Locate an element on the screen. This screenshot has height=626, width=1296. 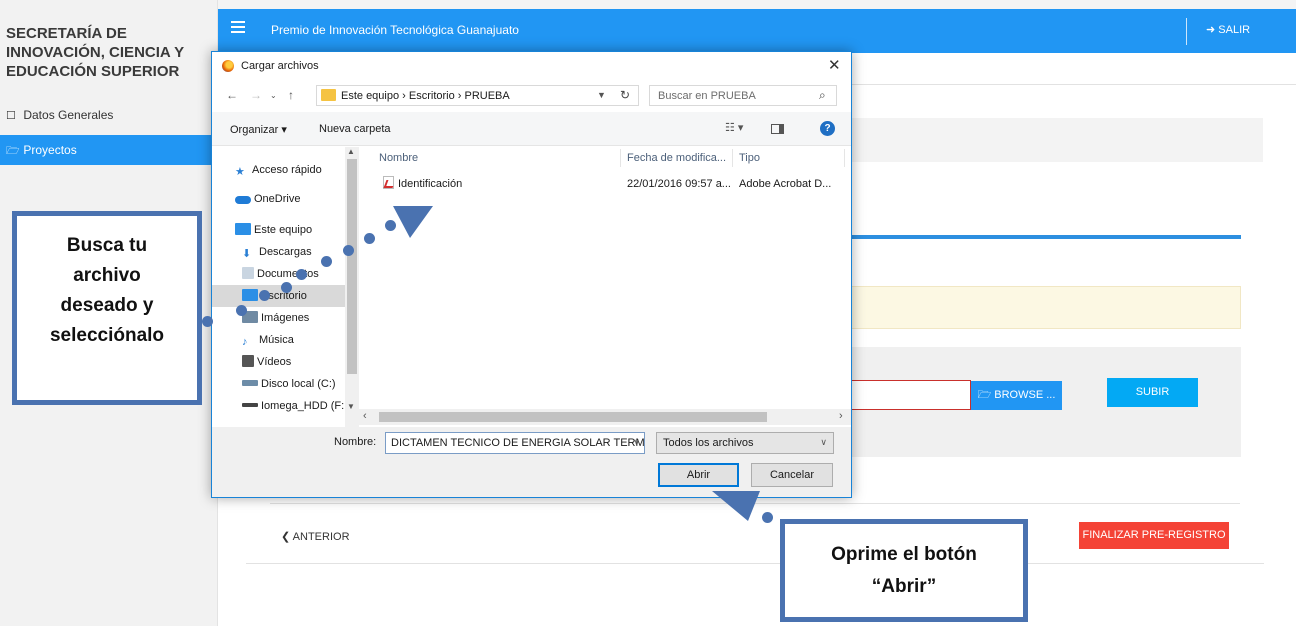
callout-line: selecciónalo is located at coordinates (107, 335).